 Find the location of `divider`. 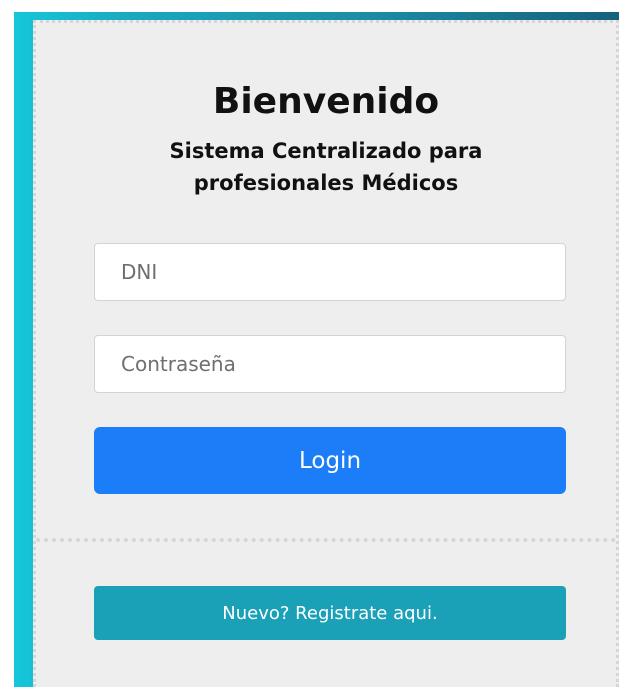

divider is located at coordinates (326, 540).